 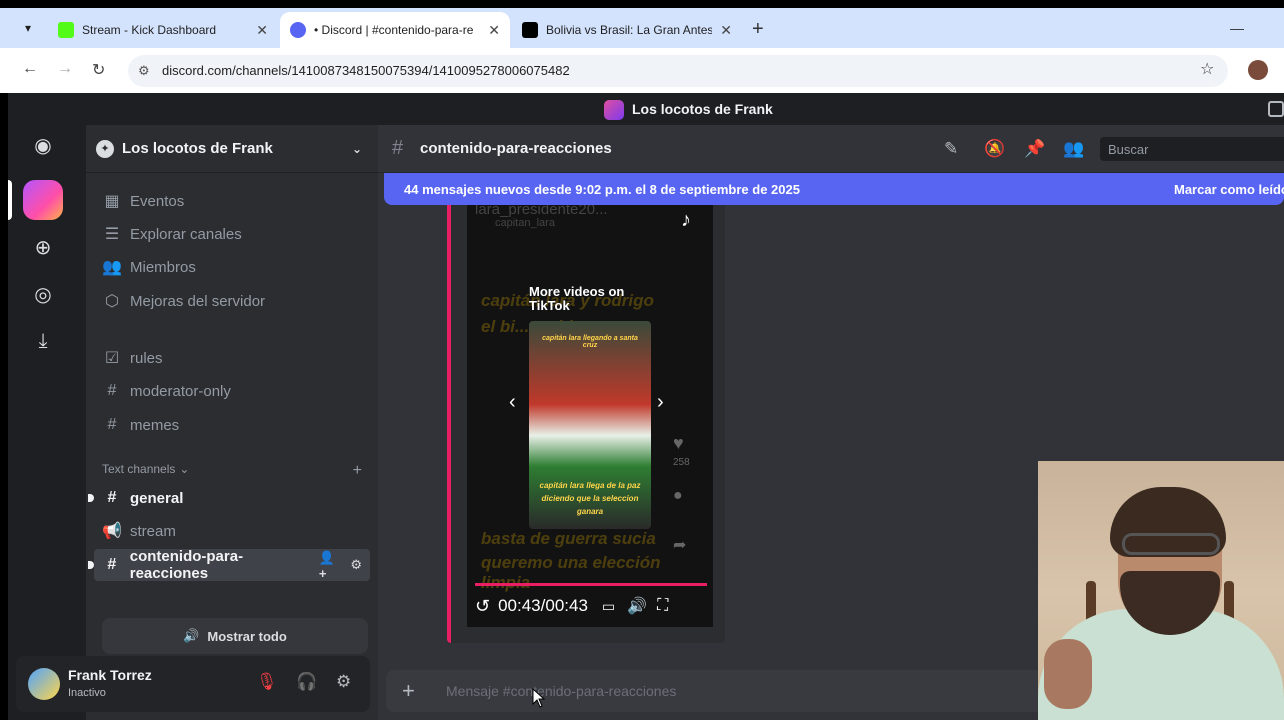 I want to click on channel-general: # general, so click(x=229, y=498).